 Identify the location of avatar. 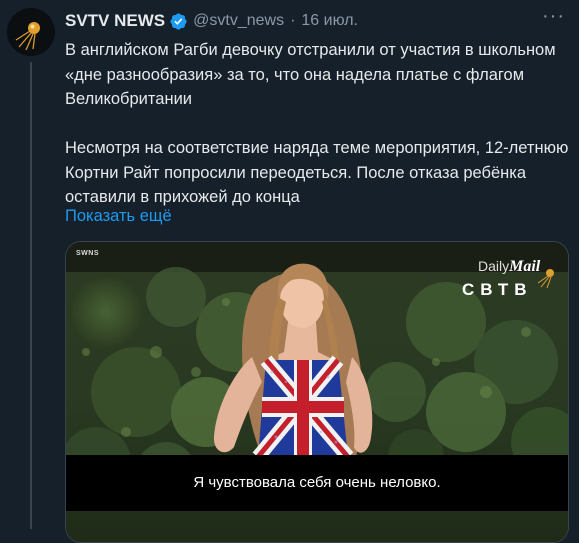
(31, 32).